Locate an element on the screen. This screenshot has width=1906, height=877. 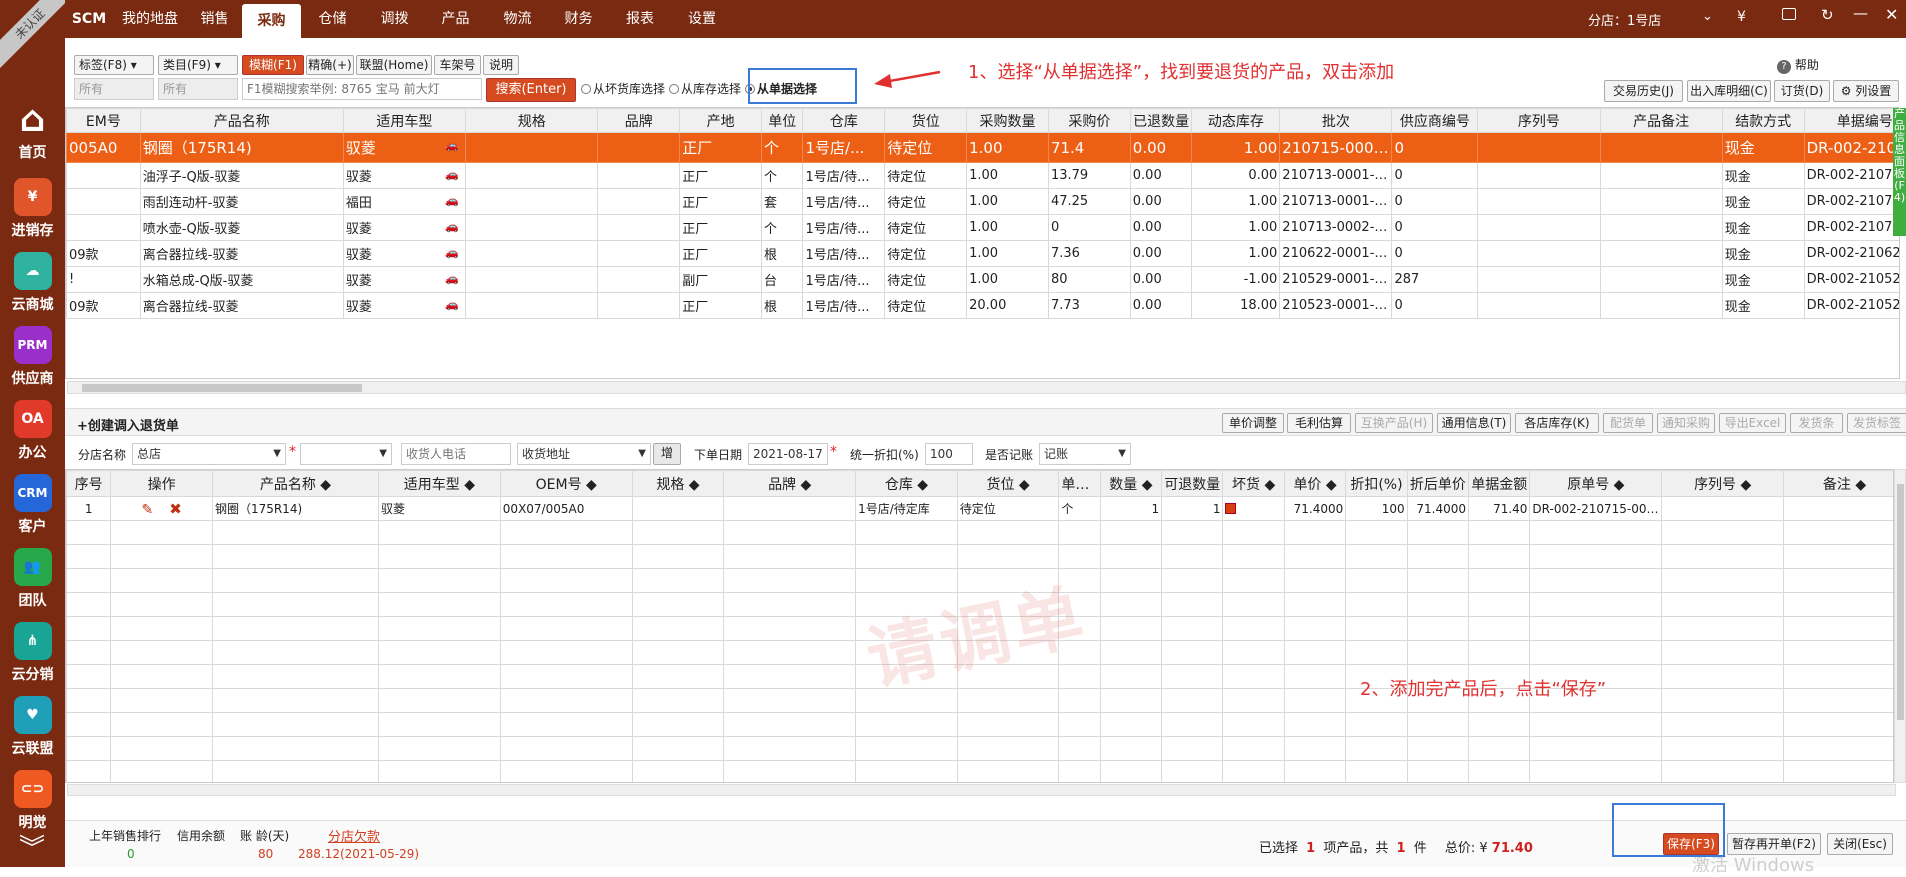
column-header: 批次 is located at coordinates (1336, 120).